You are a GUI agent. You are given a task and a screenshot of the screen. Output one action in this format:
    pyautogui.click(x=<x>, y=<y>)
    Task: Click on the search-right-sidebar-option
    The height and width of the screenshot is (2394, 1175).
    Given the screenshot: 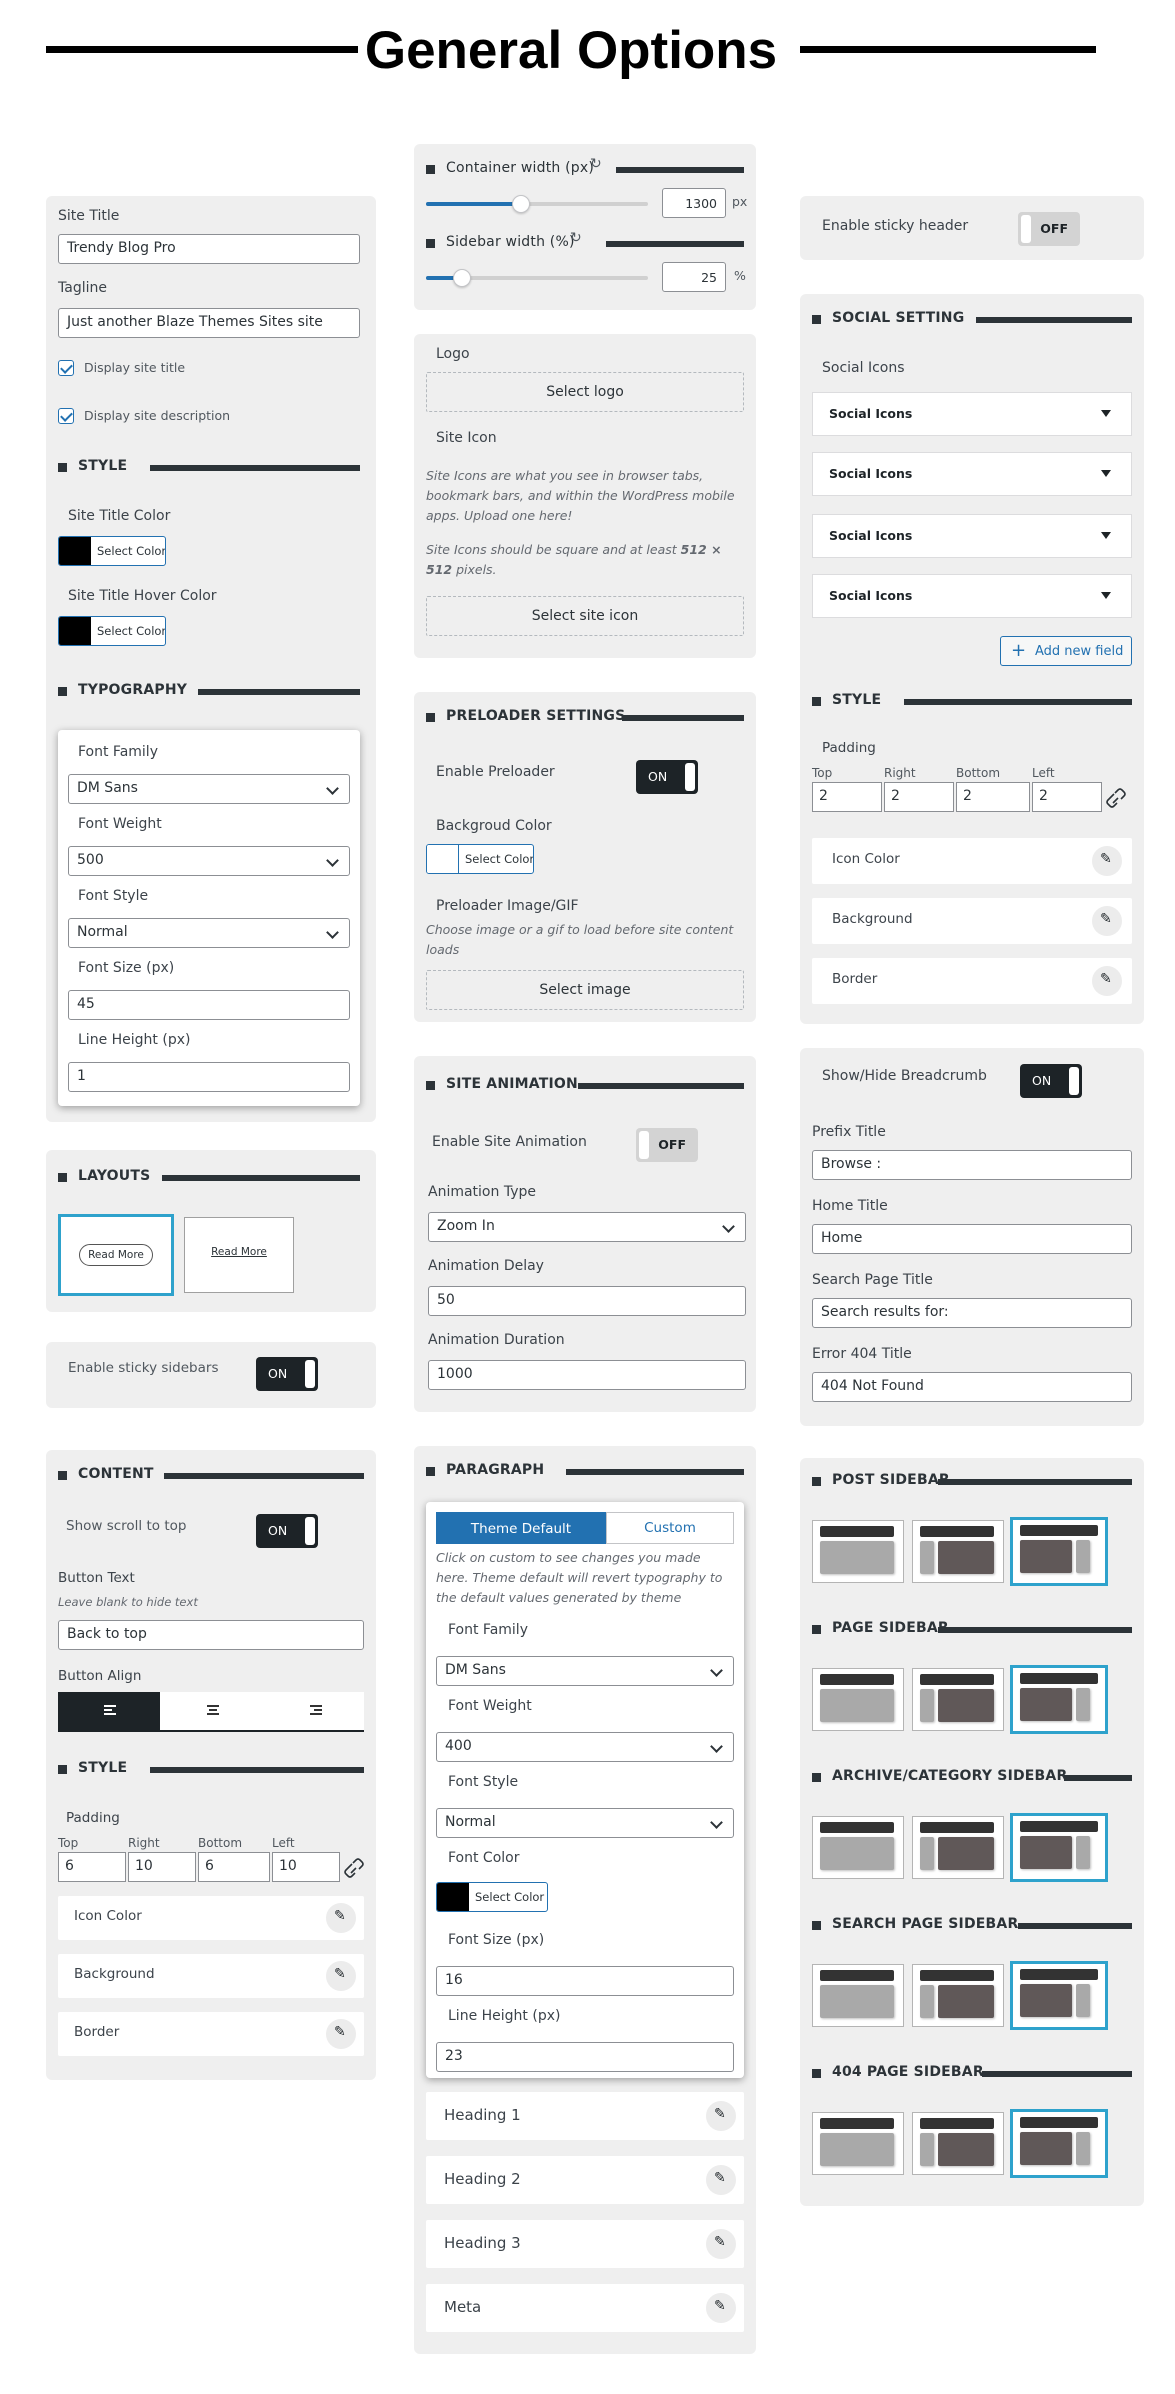 What is the action you would take?
    pyautogui.click(x=1059, y=1995)
    